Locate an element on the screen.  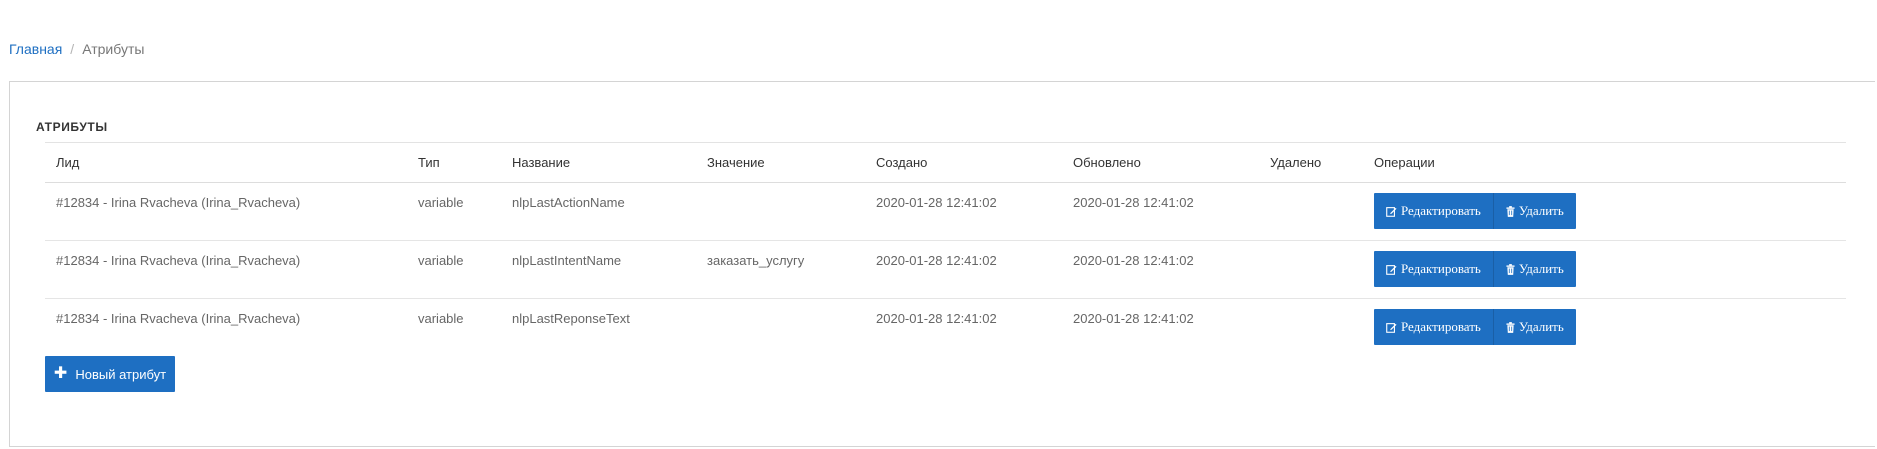
column-header-lead: Лид is located at coordinates (68, 162).